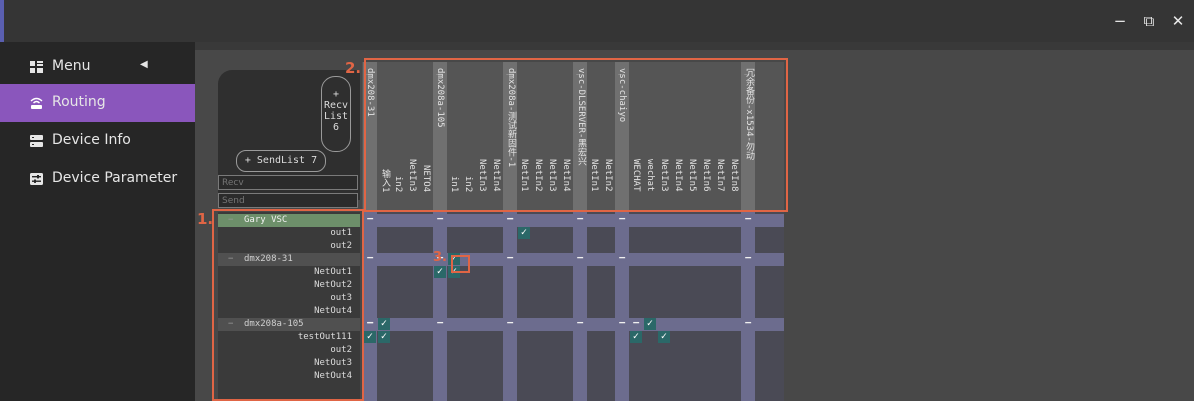 This screenshot has height=401, width=1194. Describe the element at coordinates (36, 179) in the screenshot. I see `sliders-icon` at that location.